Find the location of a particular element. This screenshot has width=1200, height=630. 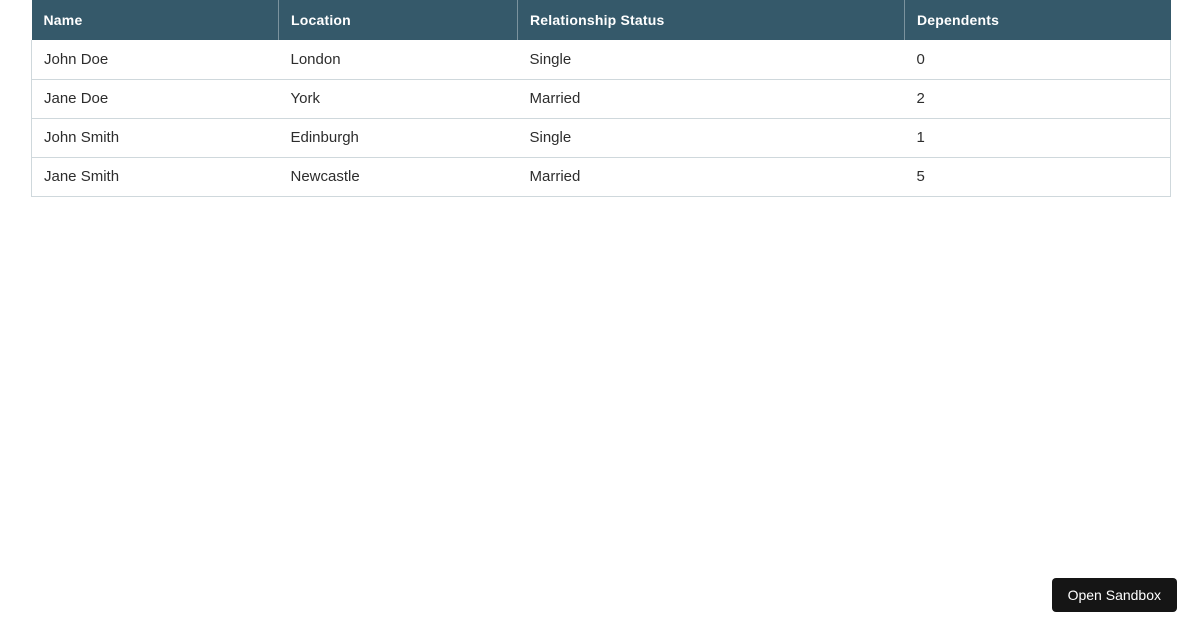

cell-name: Jane Smith is located at coordinates (155, 177).